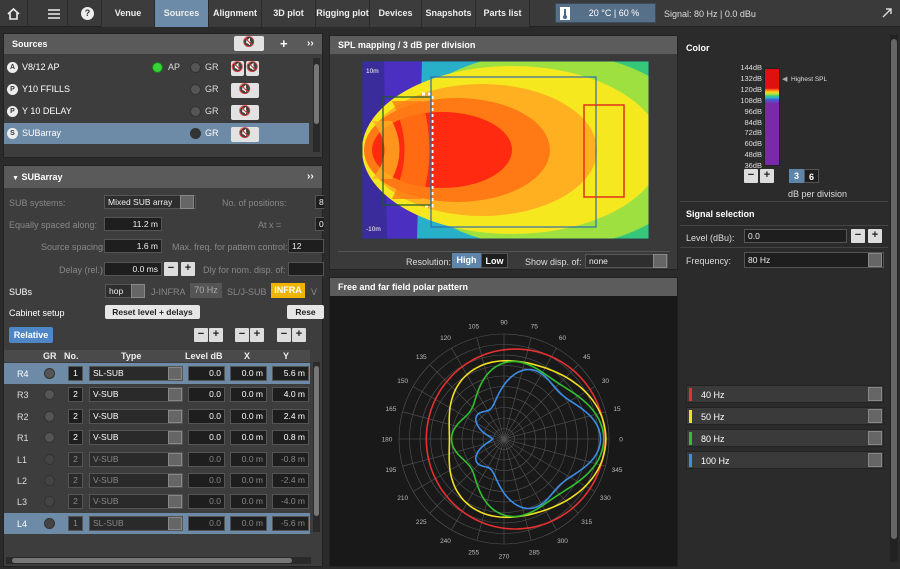  What do you see at coordinates (288, 290) in the screenshot?
I see `infra-button: INFRA` at bounding box center [288, 290].